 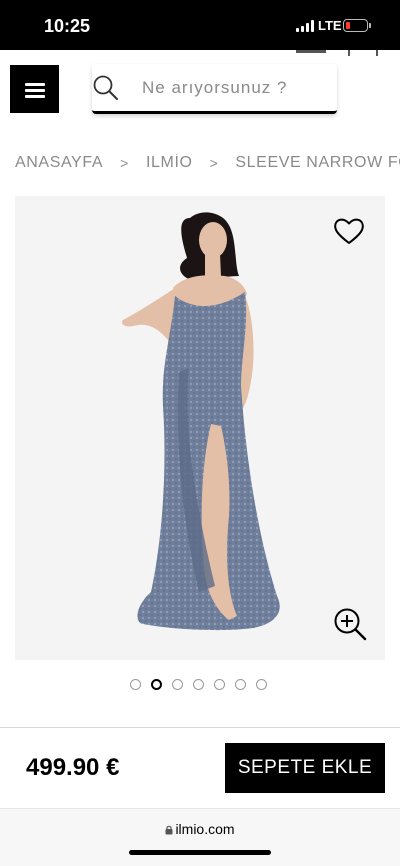 What do you see at coordinates (200, 852) in the screenshot?
I see `home-indicator` at bounding box center [200, 852].